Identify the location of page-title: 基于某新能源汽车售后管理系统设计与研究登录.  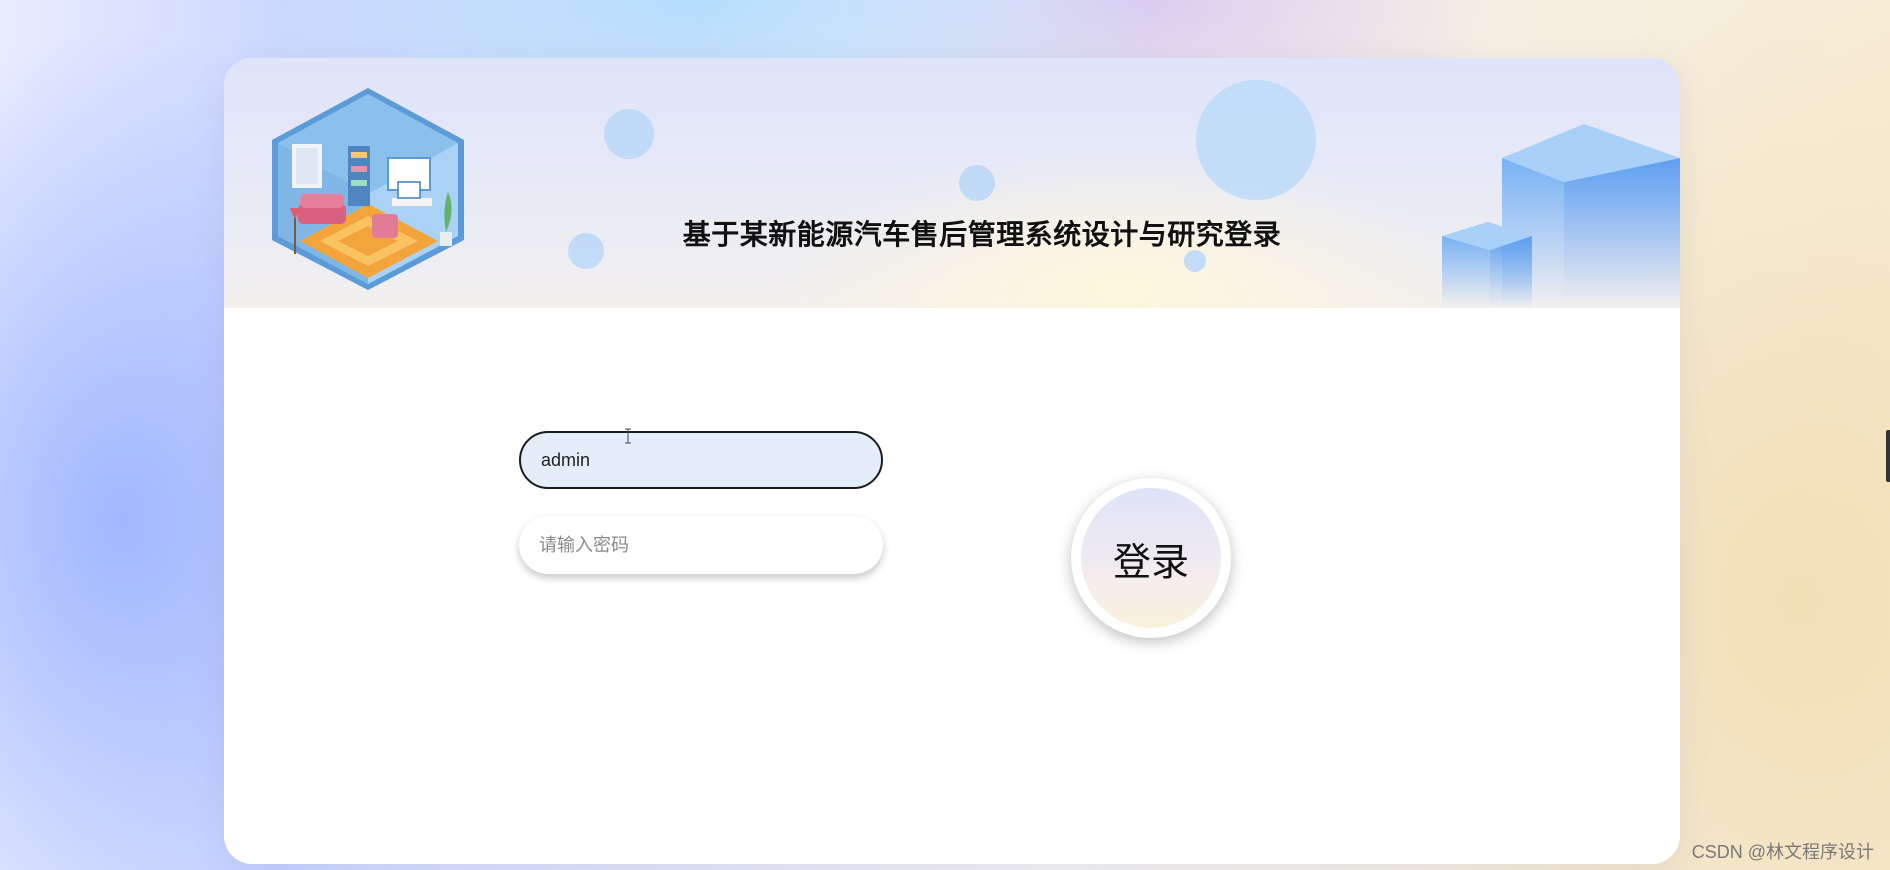
(982, 234).